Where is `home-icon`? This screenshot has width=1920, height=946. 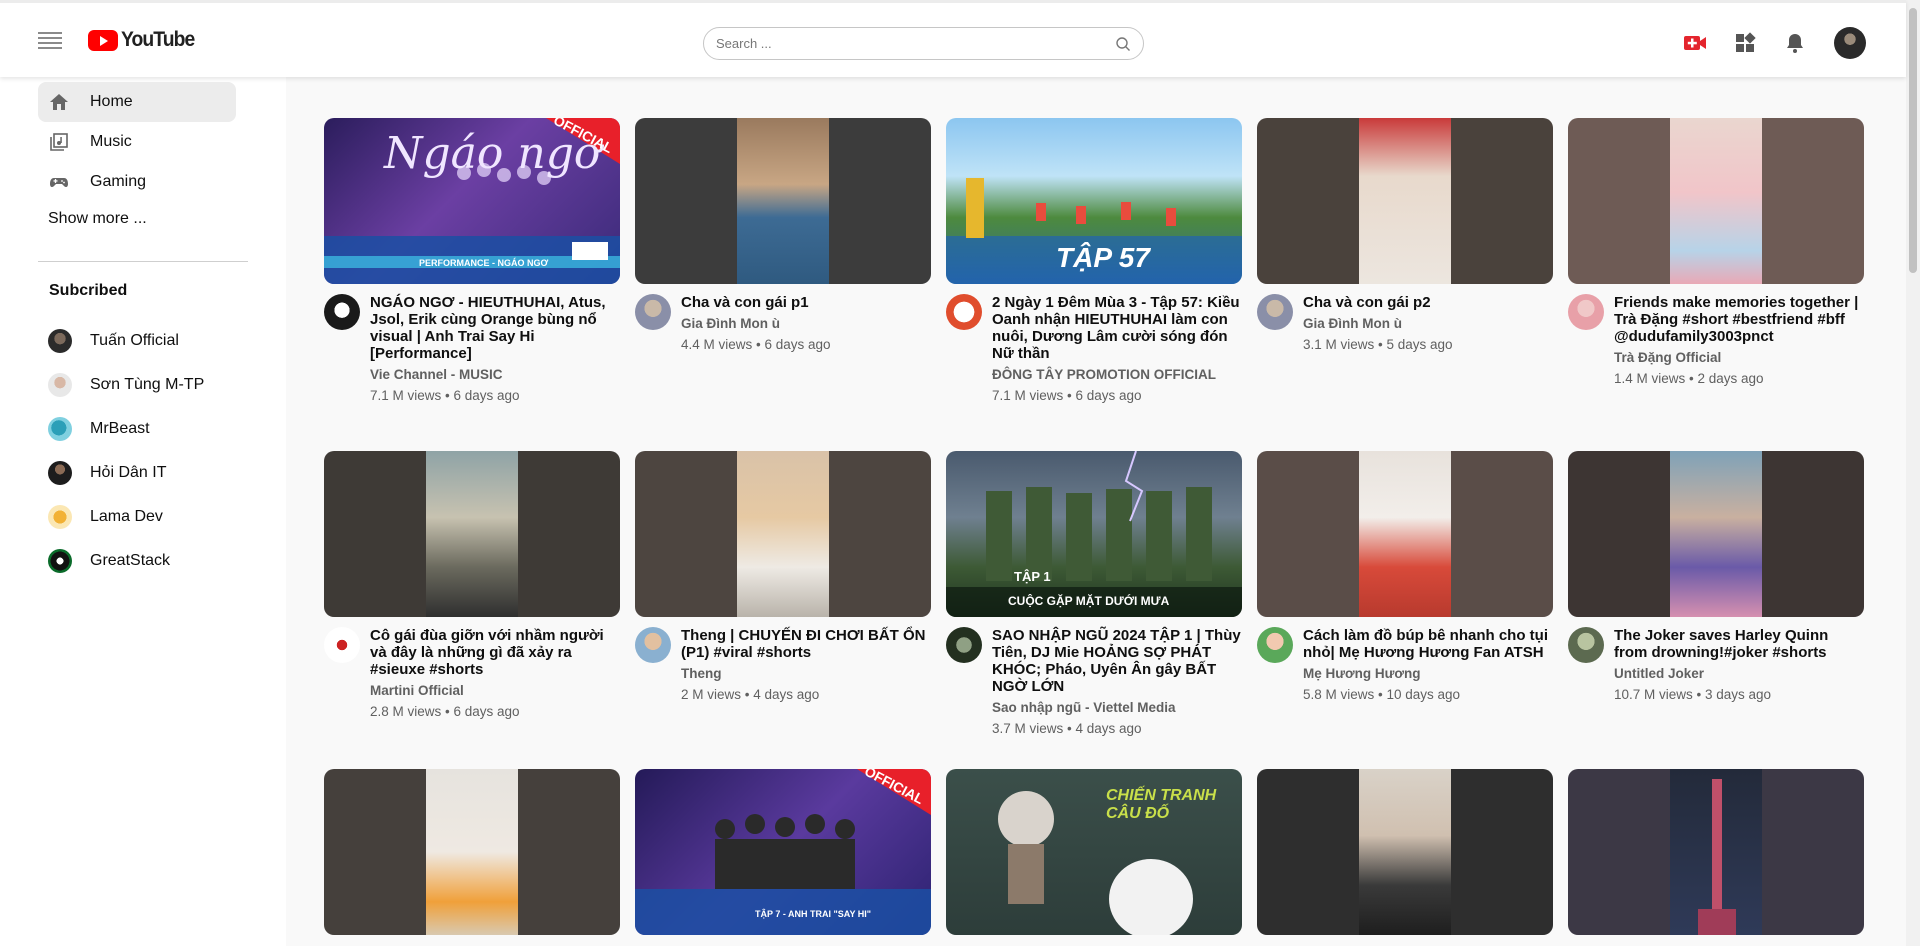 home-icon is located at coordinates (59, 102).